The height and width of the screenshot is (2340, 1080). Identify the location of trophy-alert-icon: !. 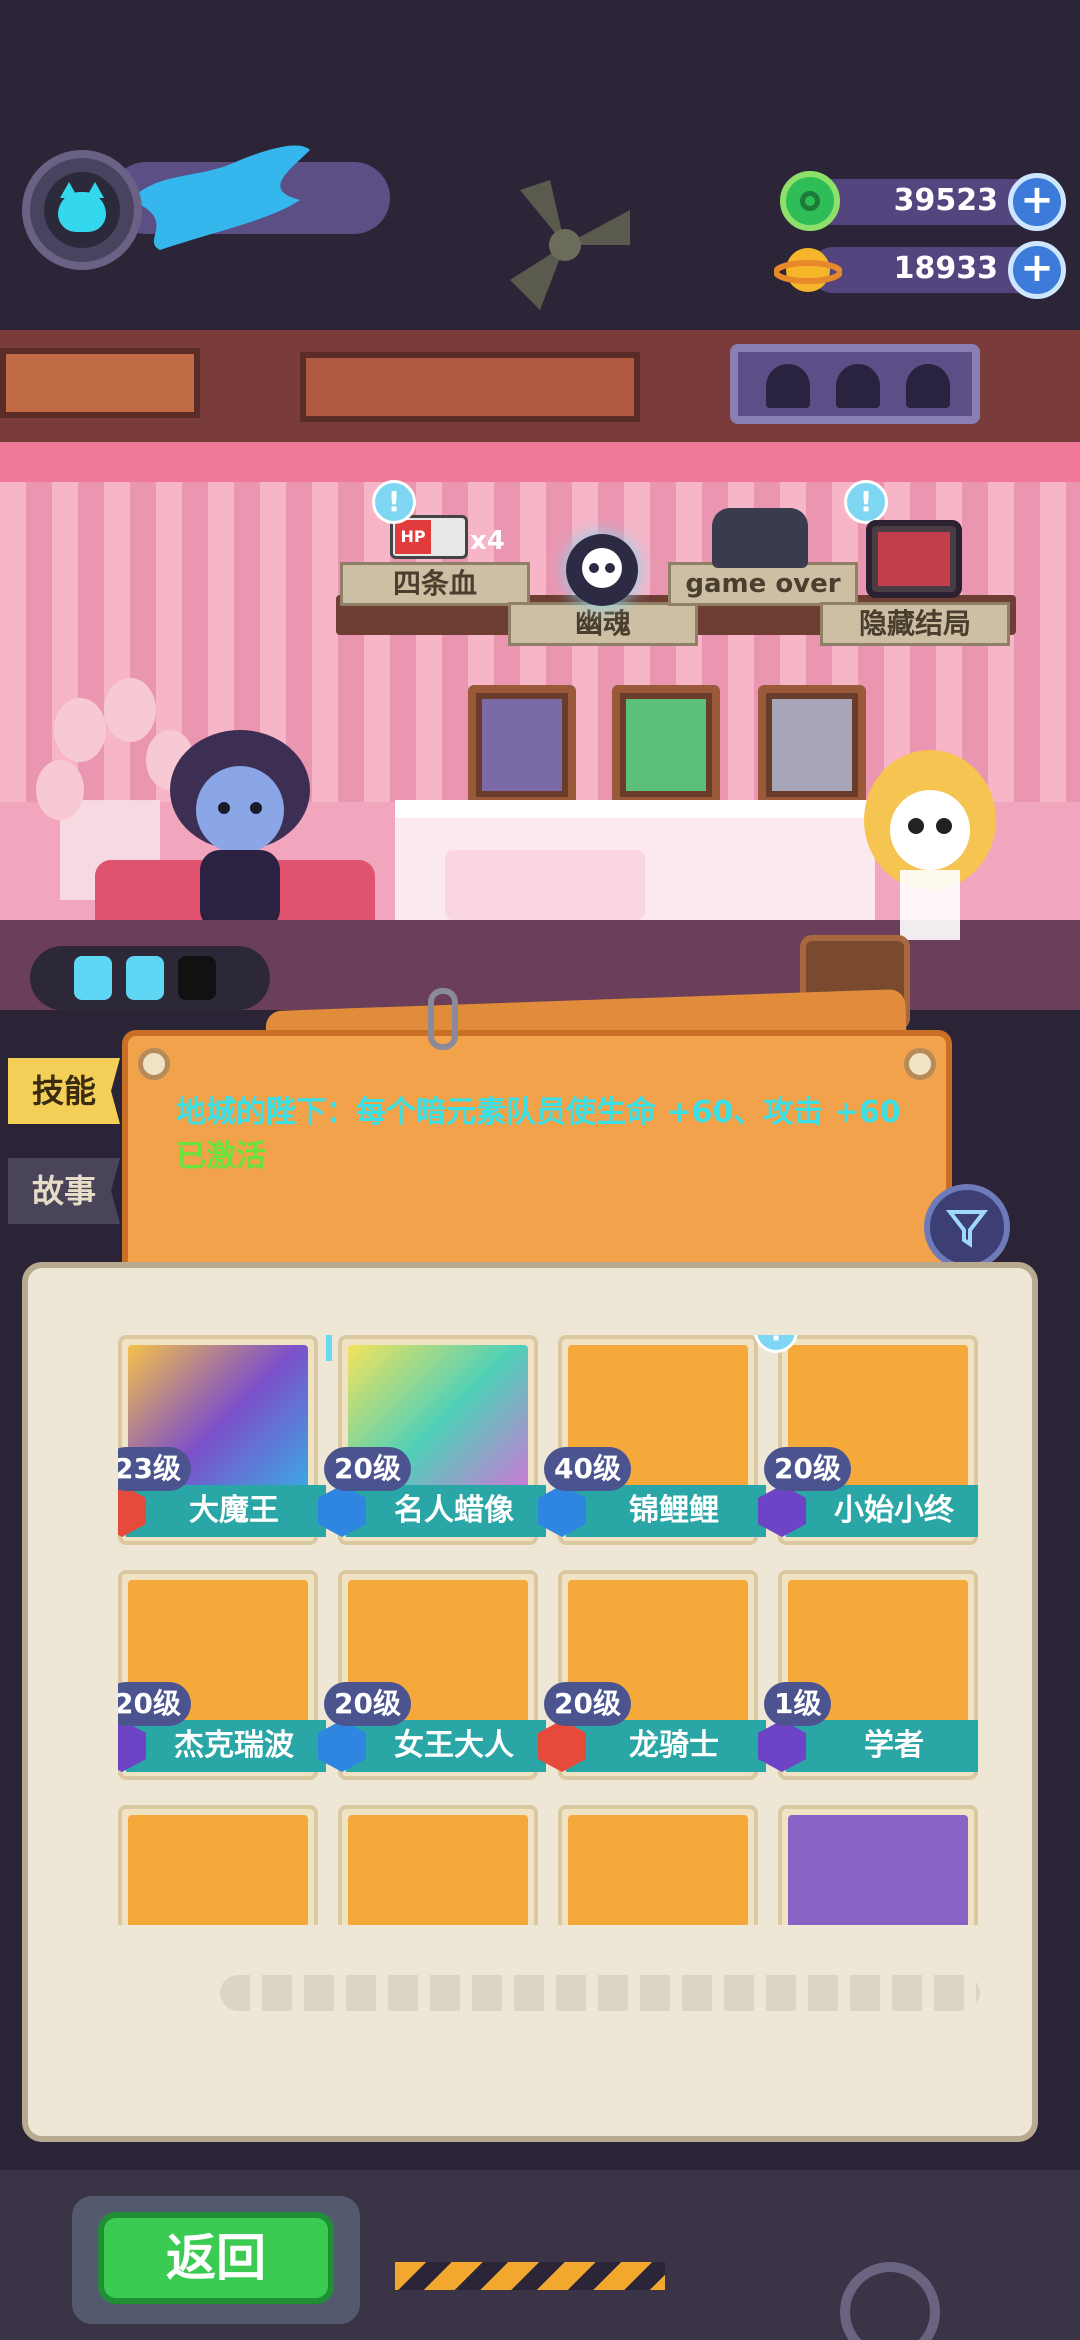
(394, 502).